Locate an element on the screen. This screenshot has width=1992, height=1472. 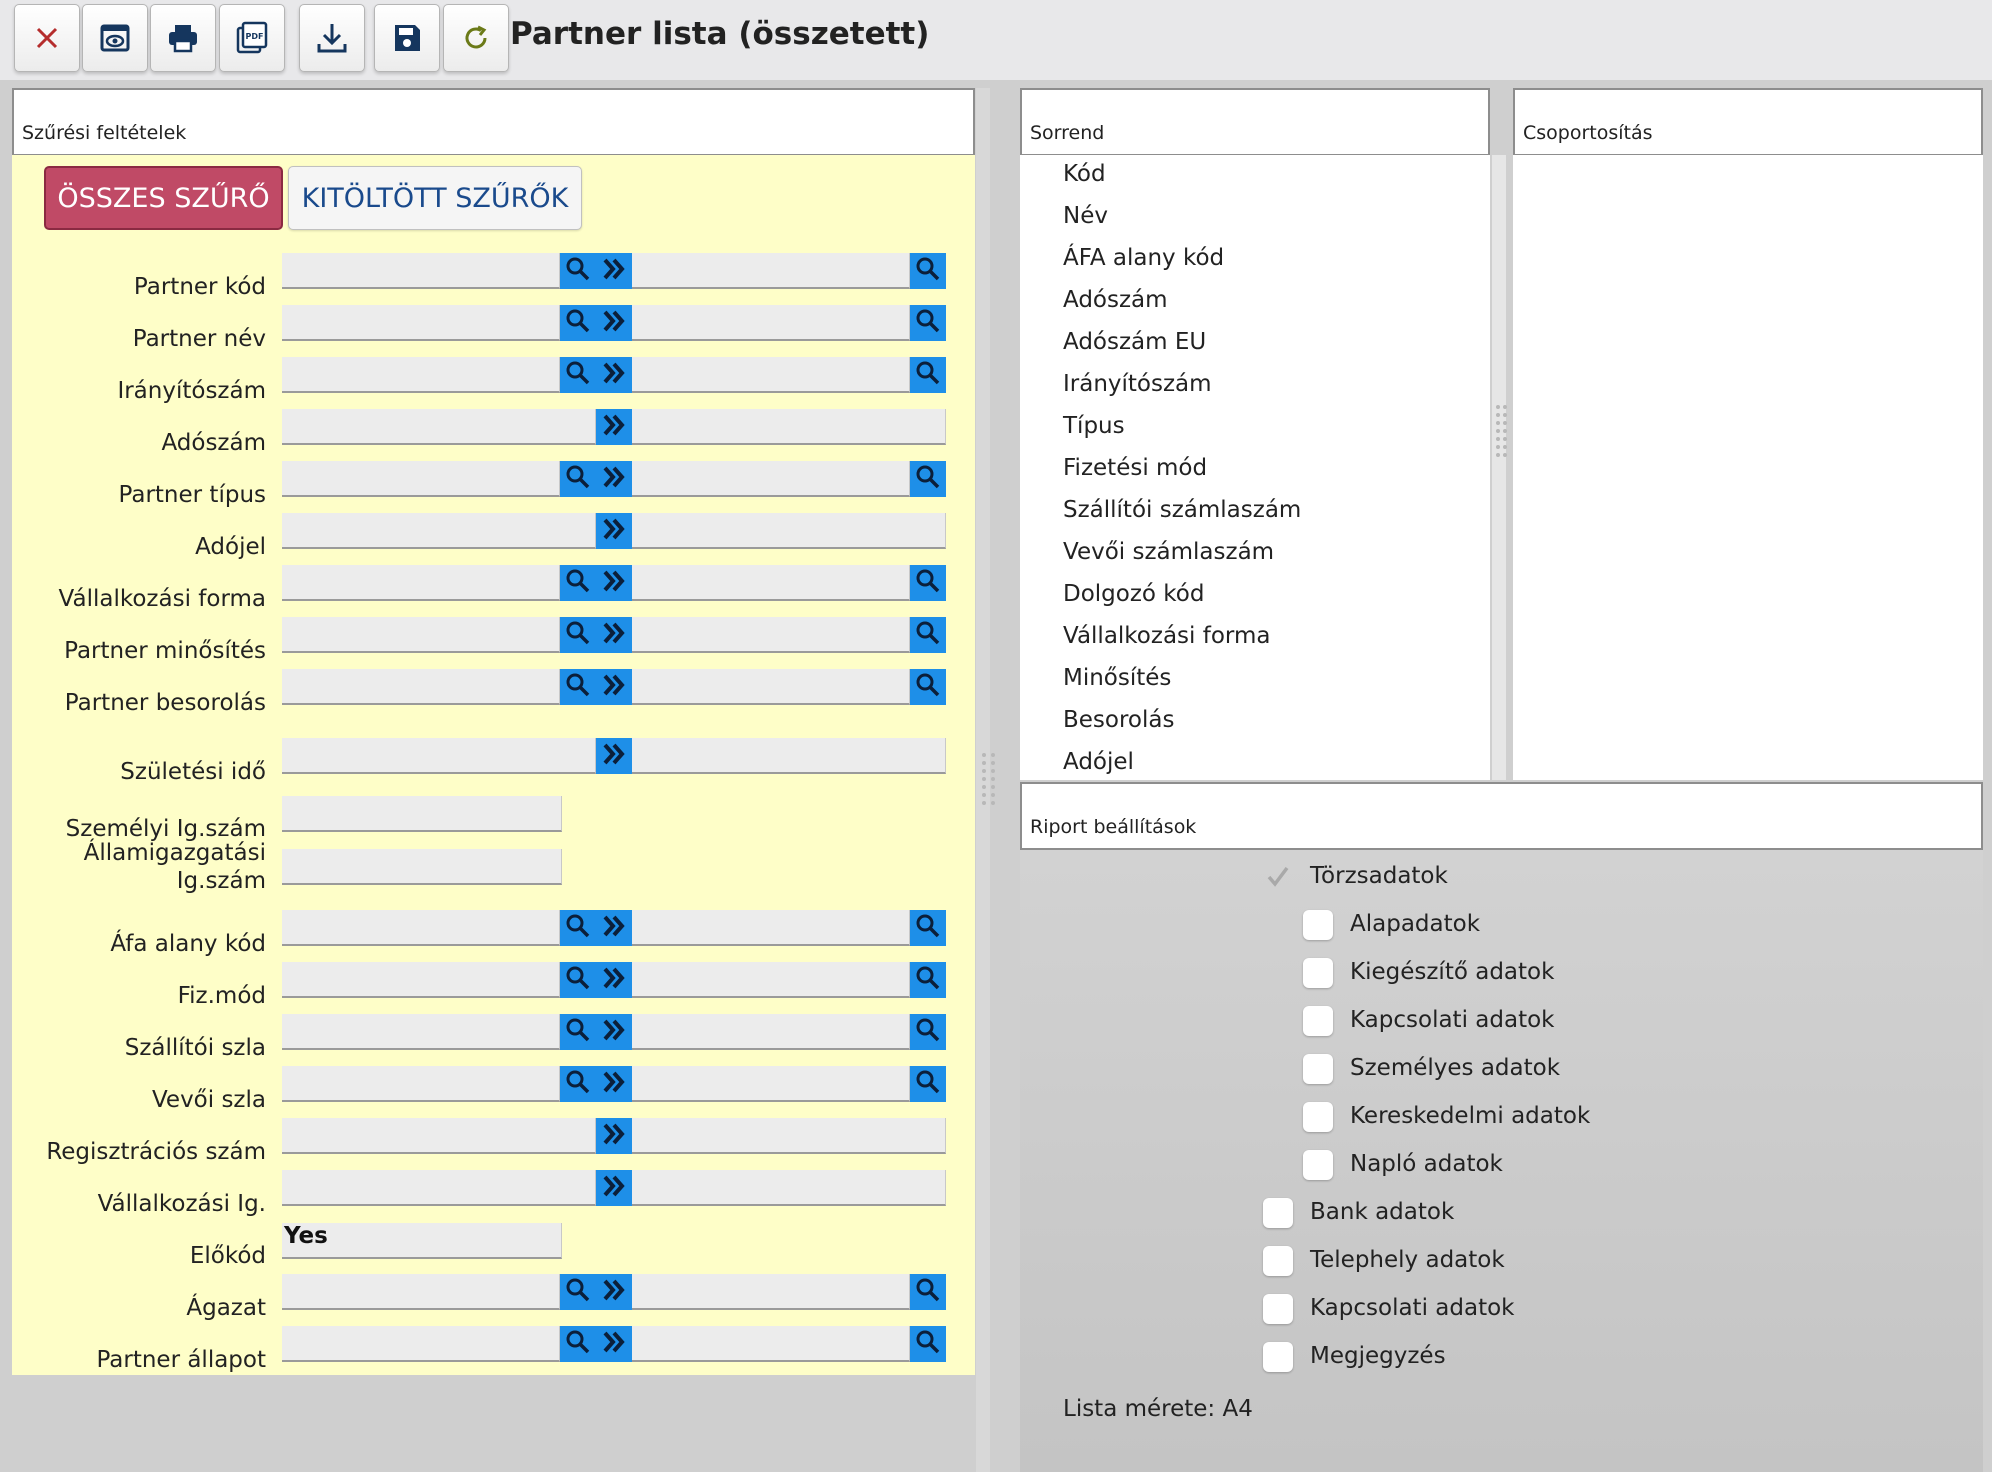
sort-item: Dolgozó kód is located at coordinates (1133, 594).